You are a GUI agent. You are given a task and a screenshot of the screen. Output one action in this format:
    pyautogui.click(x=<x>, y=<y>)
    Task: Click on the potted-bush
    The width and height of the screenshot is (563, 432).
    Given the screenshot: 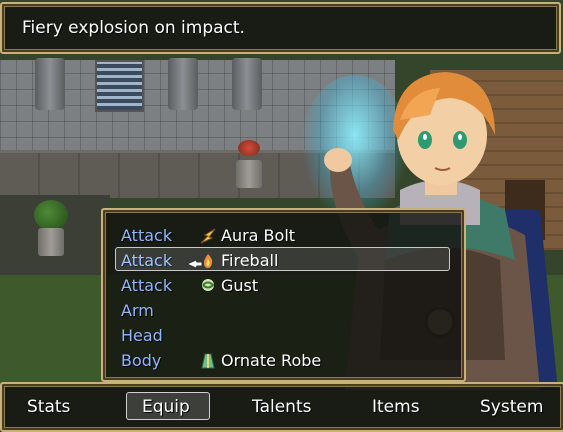 What is the action you would take?
    pyautogui.click(x=51, y=215)
    